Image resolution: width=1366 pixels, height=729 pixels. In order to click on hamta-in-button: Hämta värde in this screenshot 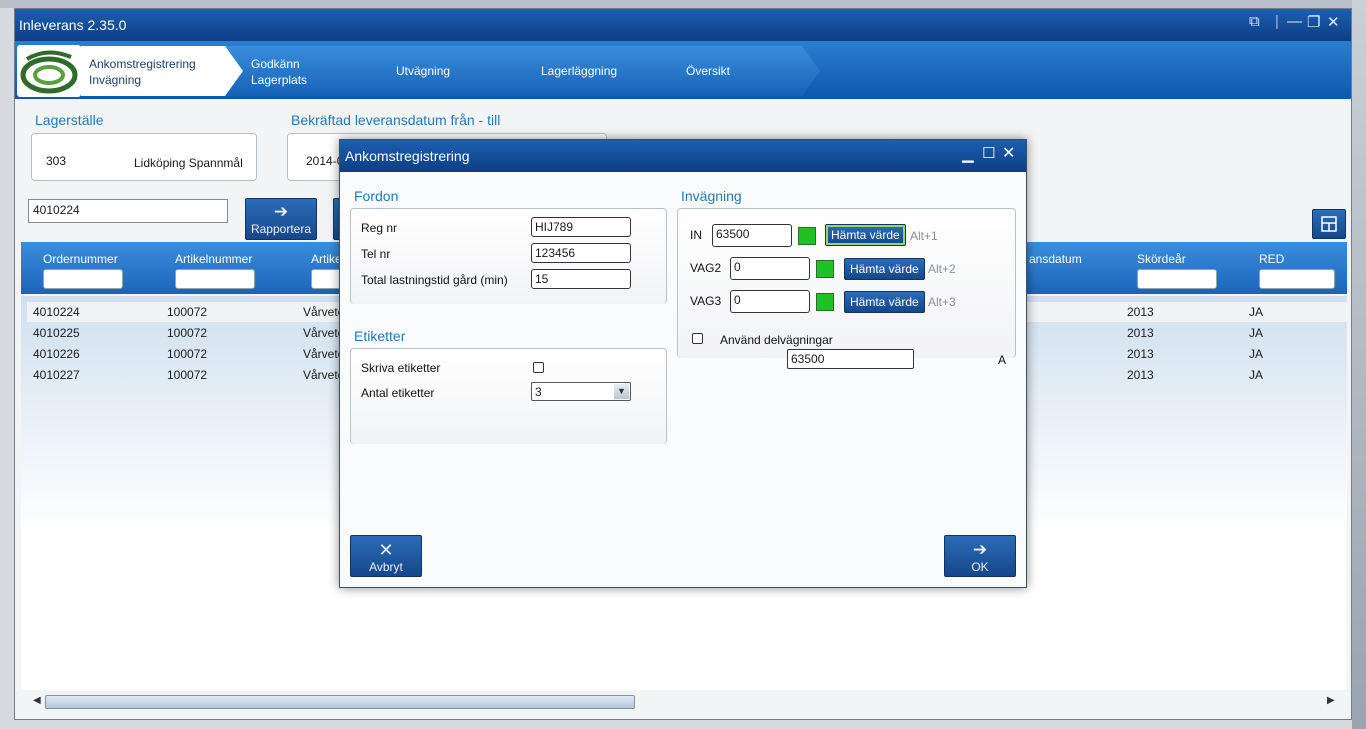, I will do `click(865, 235)`.